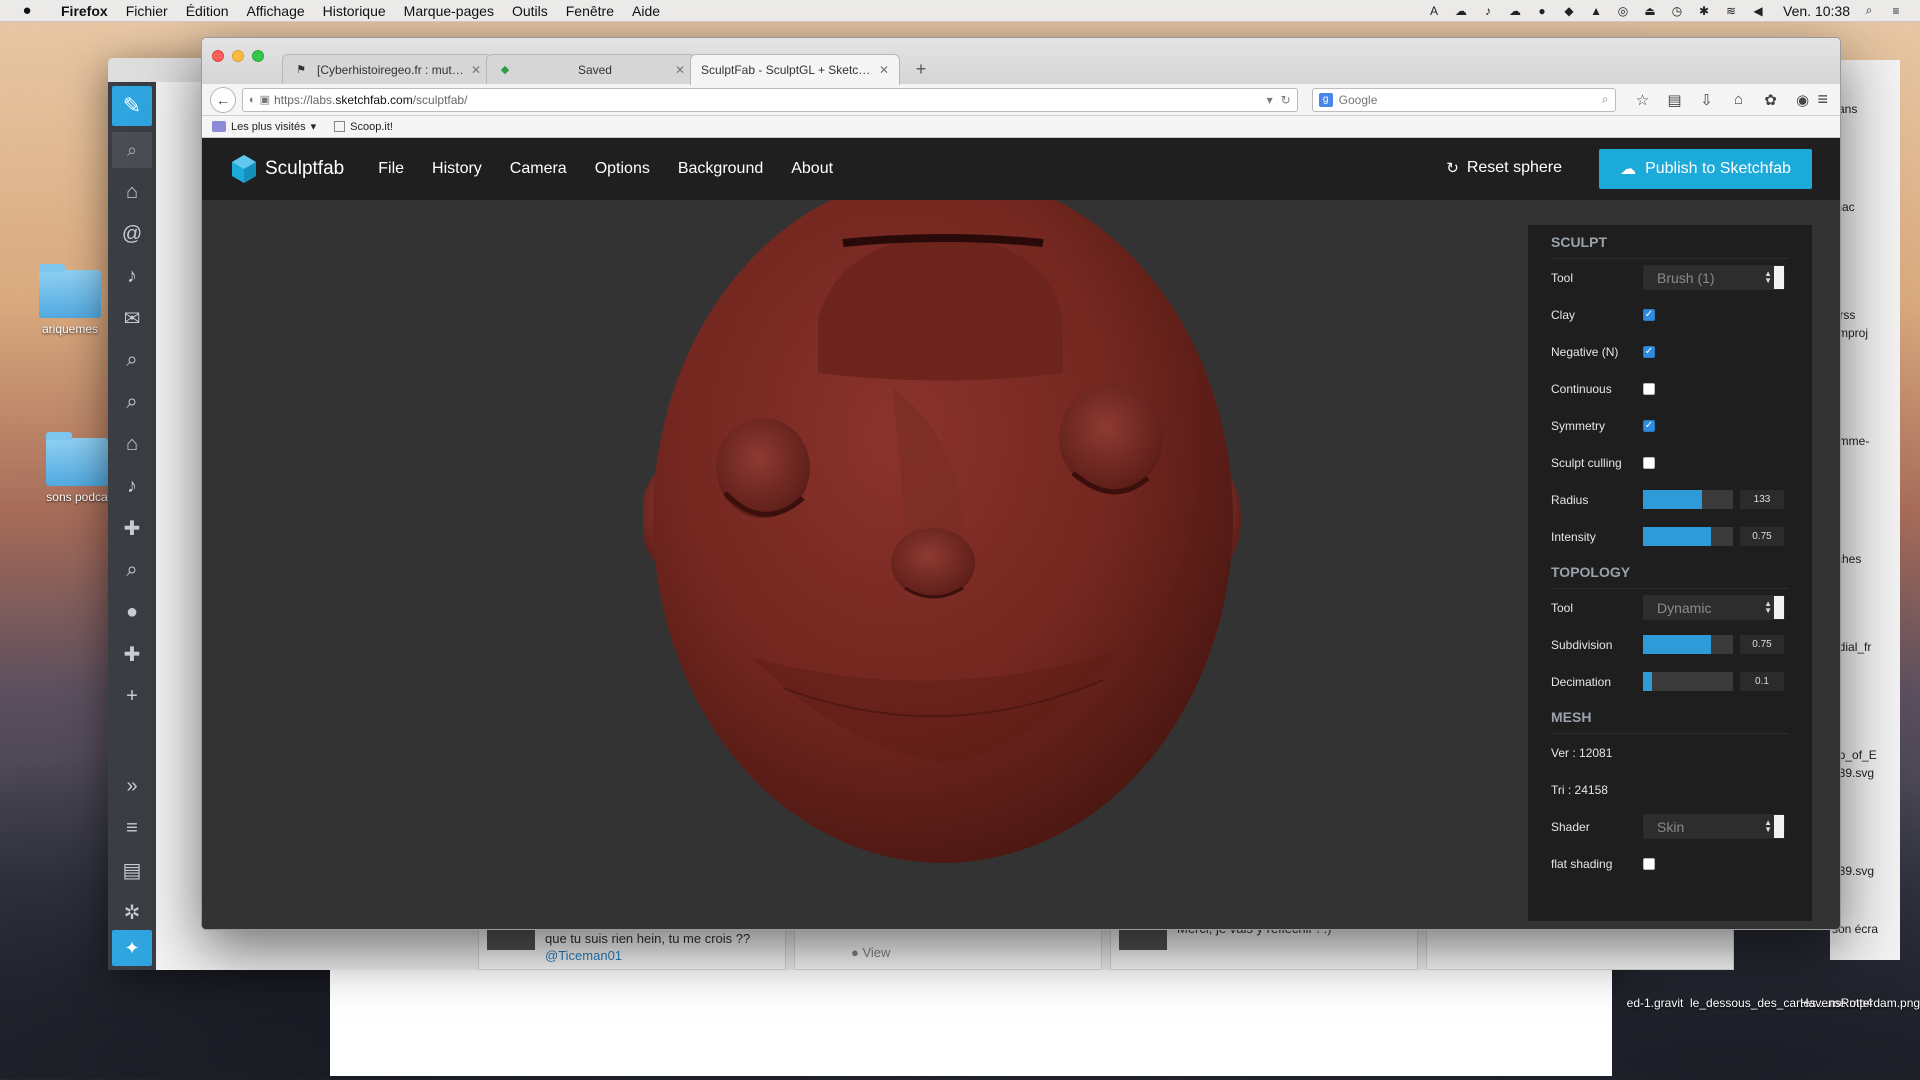  What do you see at coordinates (207, 11) in the screenshot?
I see `menu-edition: Édition` at bounding box center [207, 11].